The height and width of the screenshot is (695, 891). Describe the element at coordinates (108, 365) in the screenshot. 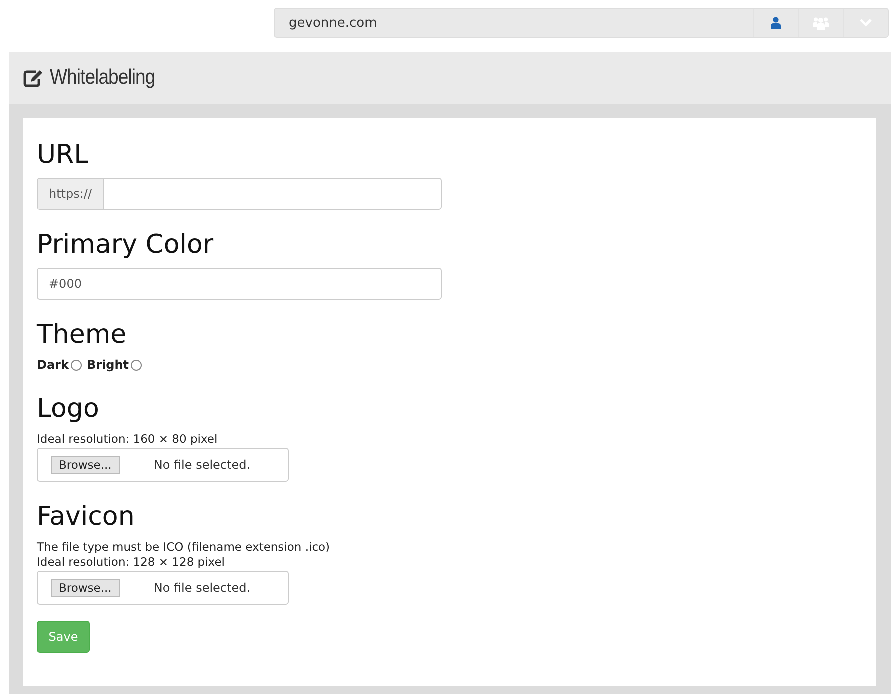

I see `radio-label: Bright` at that location.